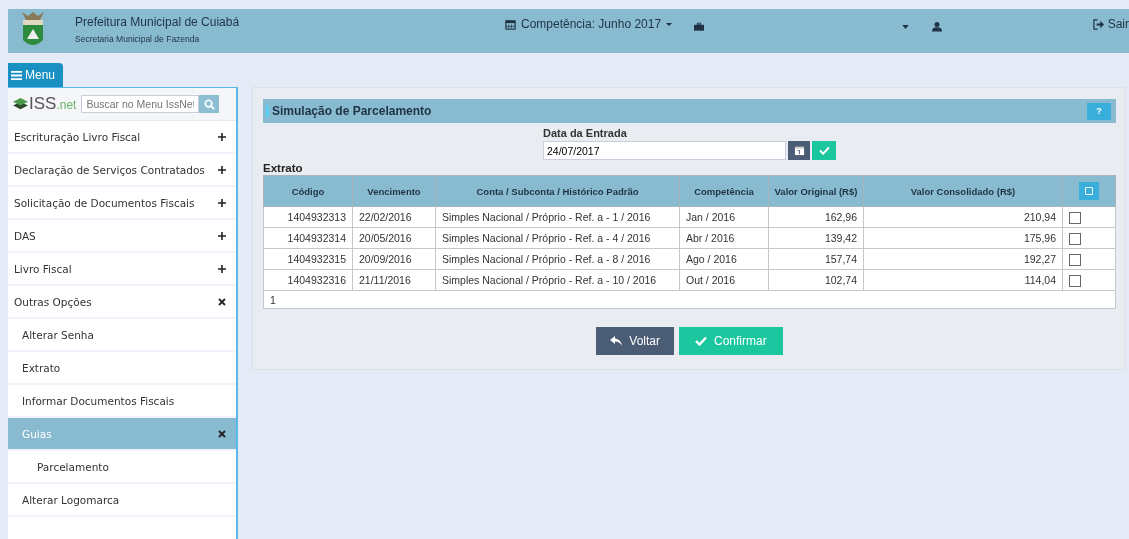  I want to click on column-header: Valor Original (R$), so click(816, 191).